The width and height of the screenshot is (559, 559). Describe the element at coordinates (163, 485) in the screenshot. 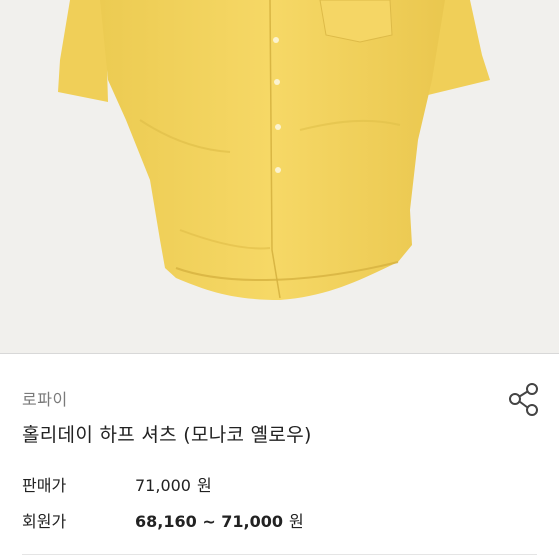

I see `sale-price-amount: 71,000` at that location.